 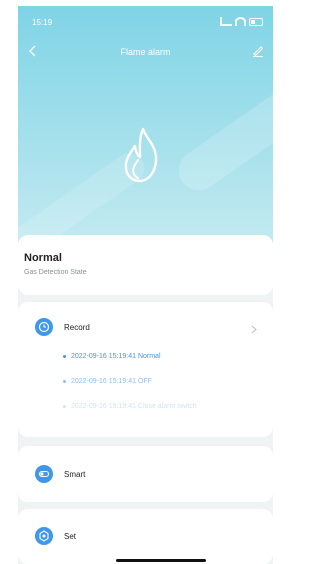 I want to click on status-icons, so click(x=241, y=21).